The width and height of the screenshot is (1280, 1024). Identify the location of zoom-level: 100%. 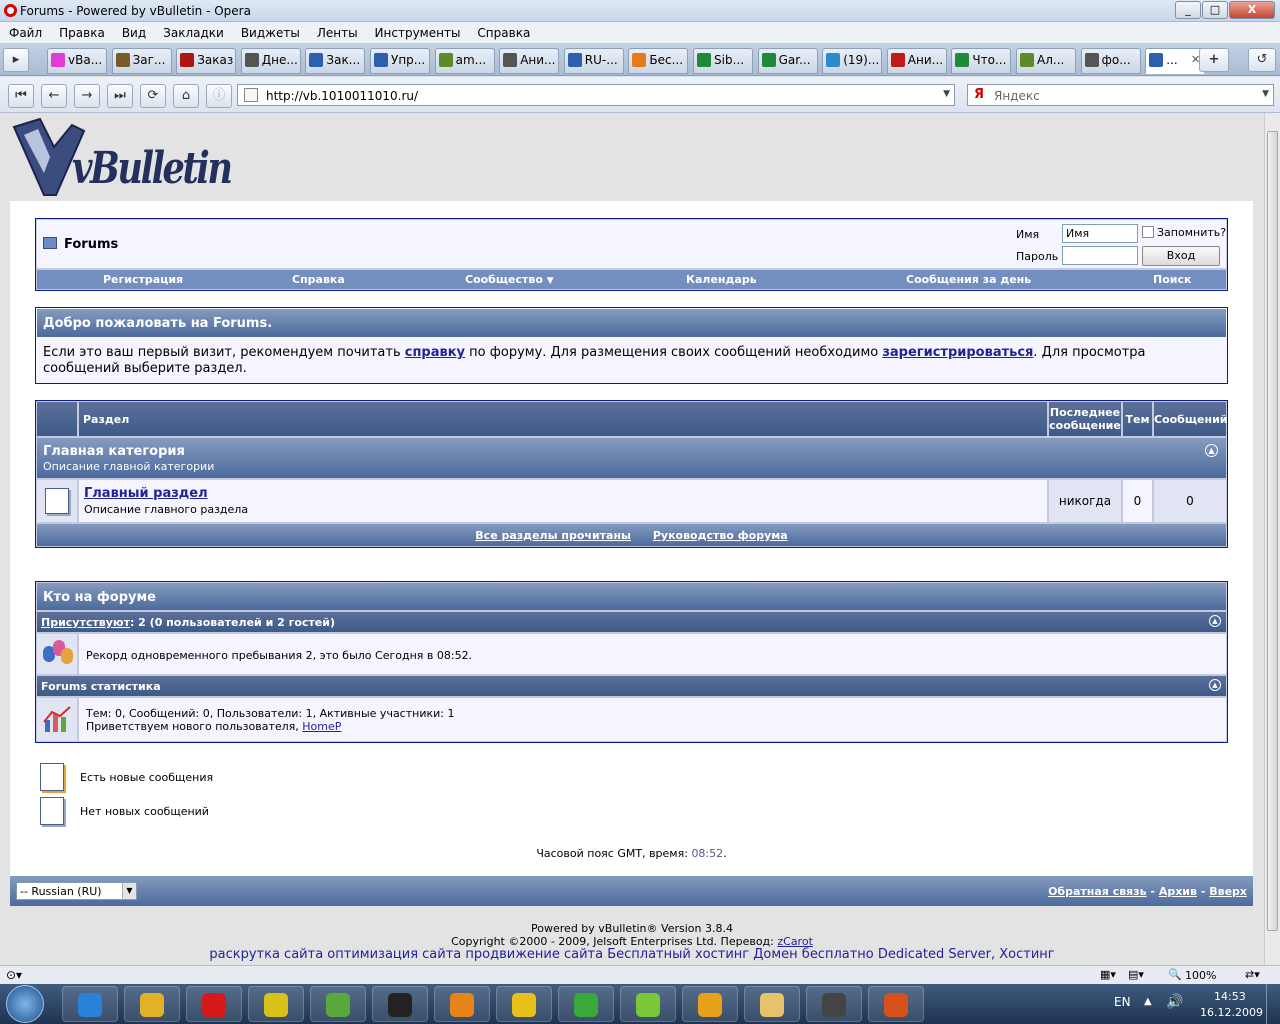
(1200, 975).